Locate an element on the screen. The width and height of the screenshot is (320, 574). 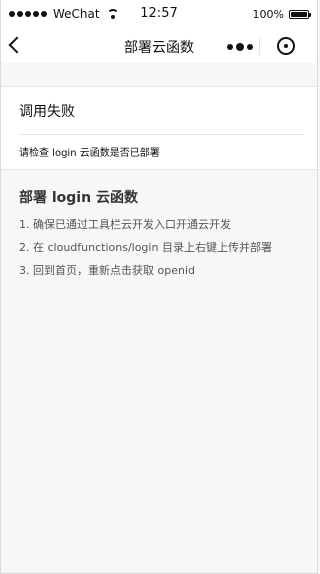
instructions-title: 部署 login 云函数 is located at coordinates (78, 198).